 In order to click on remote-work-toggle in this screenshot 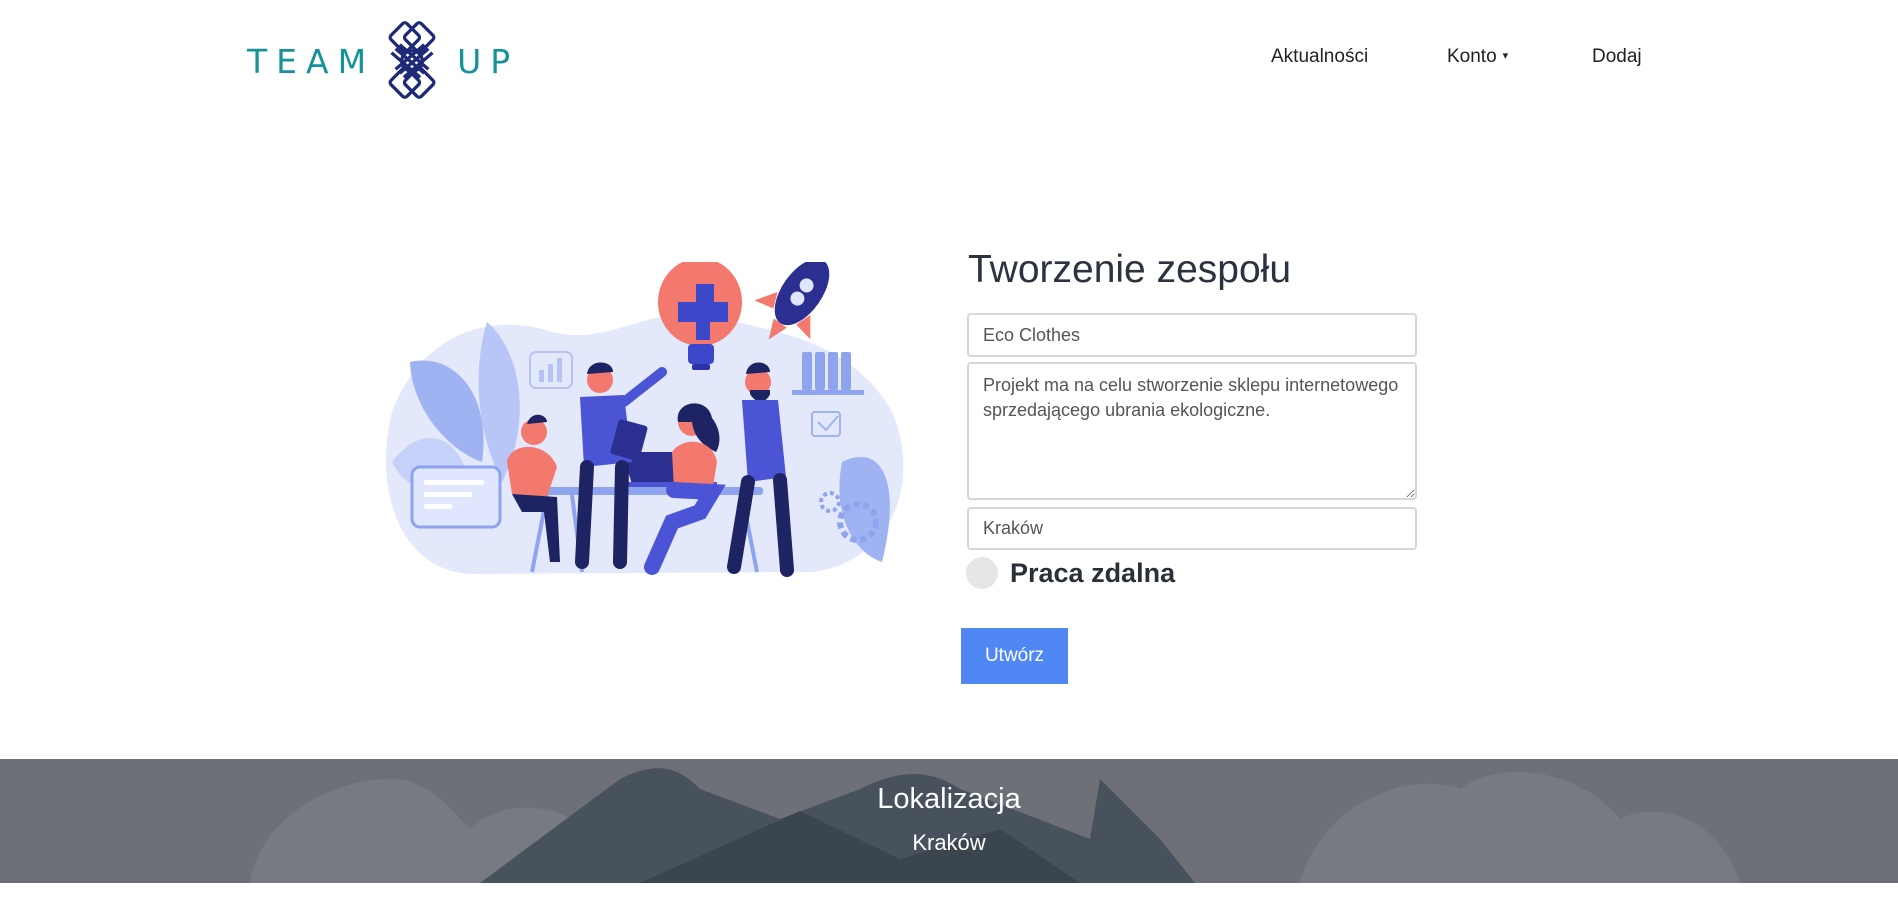, I will do `click(982, 573)`.